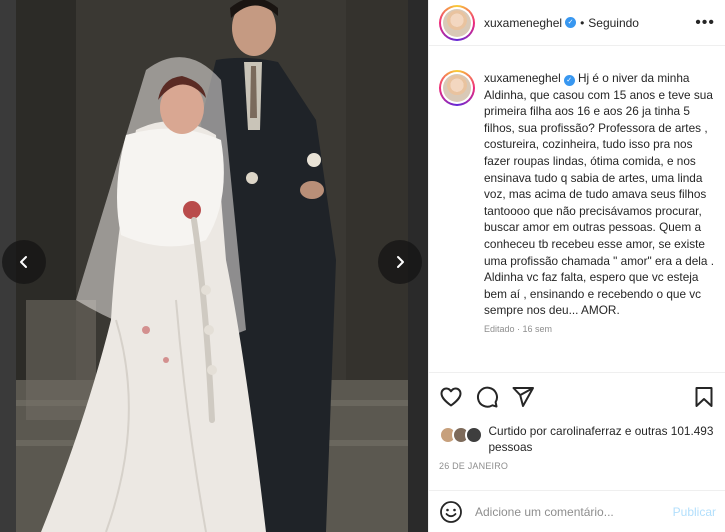 The height and width of the screenshot is (532, 725). I want to click on post-date: 26 DE JANEIRO, so click(474, 466).